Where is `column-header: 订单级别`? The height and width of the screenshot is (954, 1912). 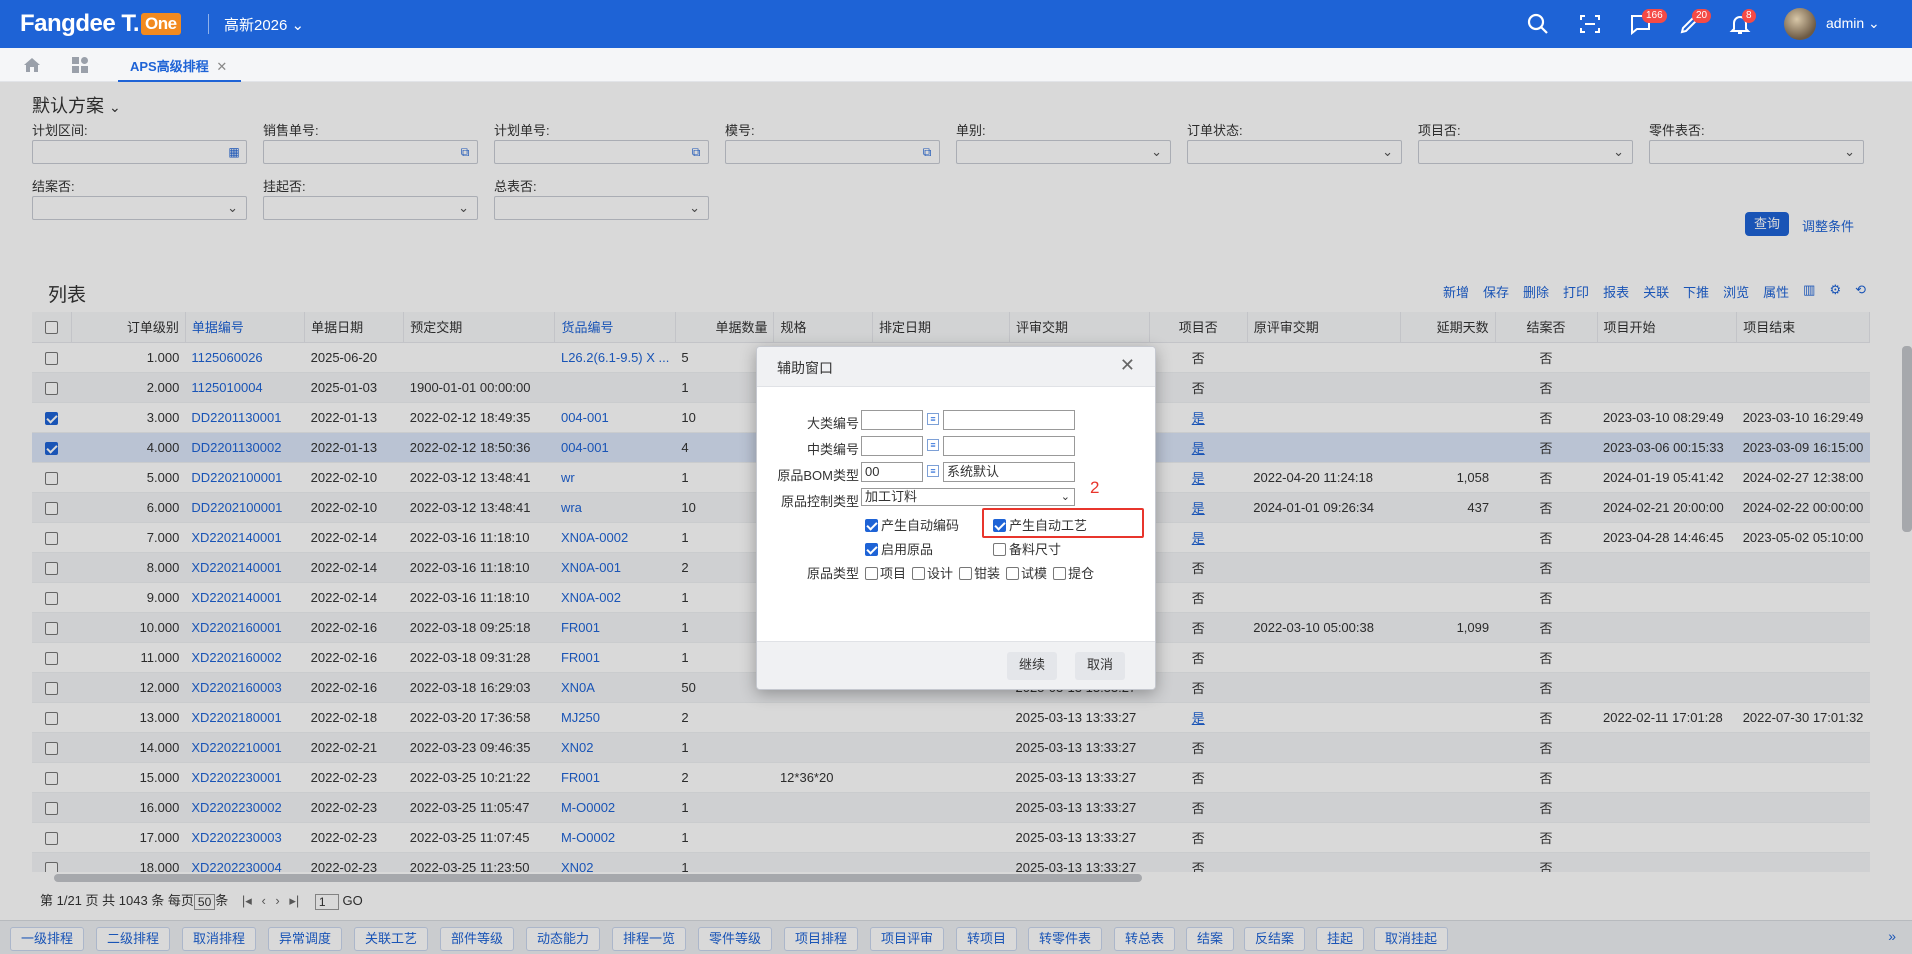 column-header: 订单级别 is located at coordinates (128, 327).